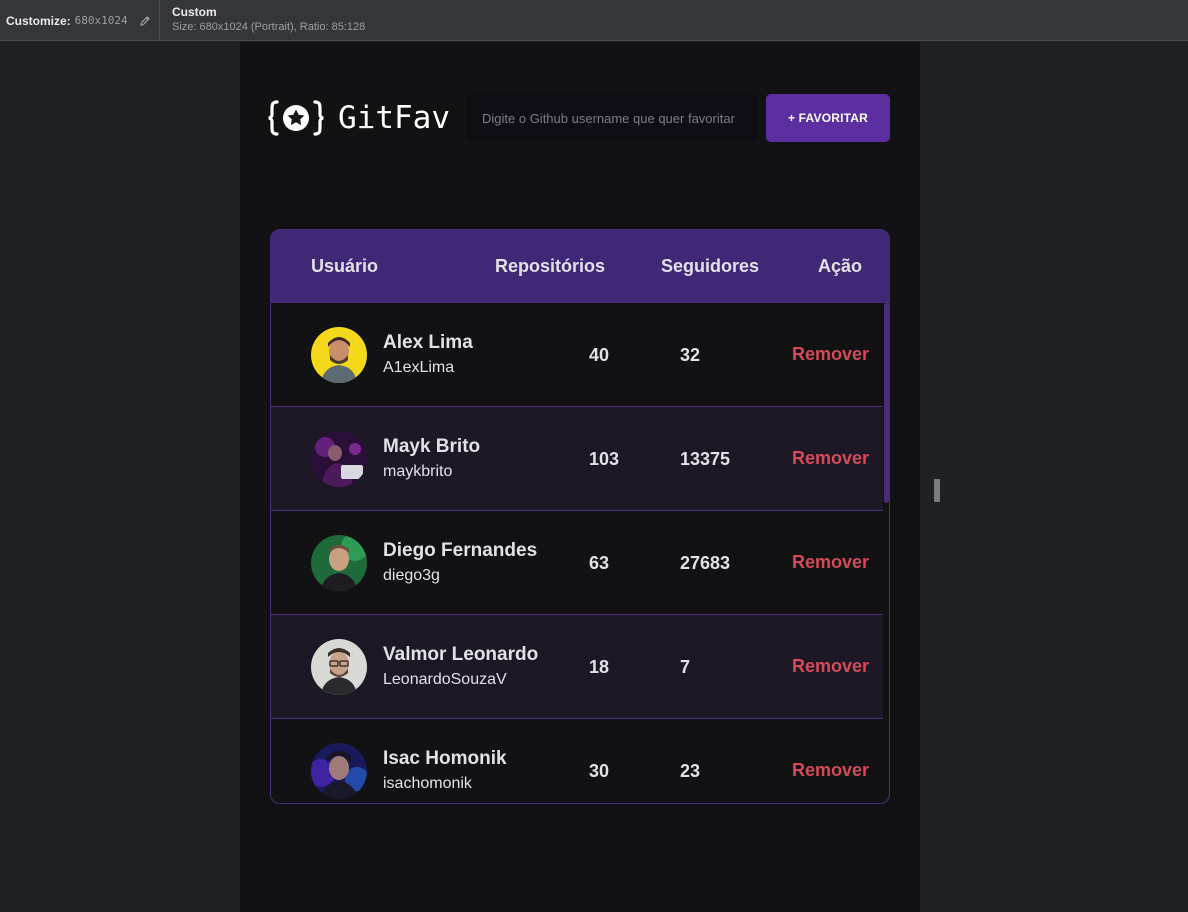 Image resolution: width=1188 pixels, height=912 pixels. I want to click on user-login: LeonardoSouzaV, so click(445, 679).